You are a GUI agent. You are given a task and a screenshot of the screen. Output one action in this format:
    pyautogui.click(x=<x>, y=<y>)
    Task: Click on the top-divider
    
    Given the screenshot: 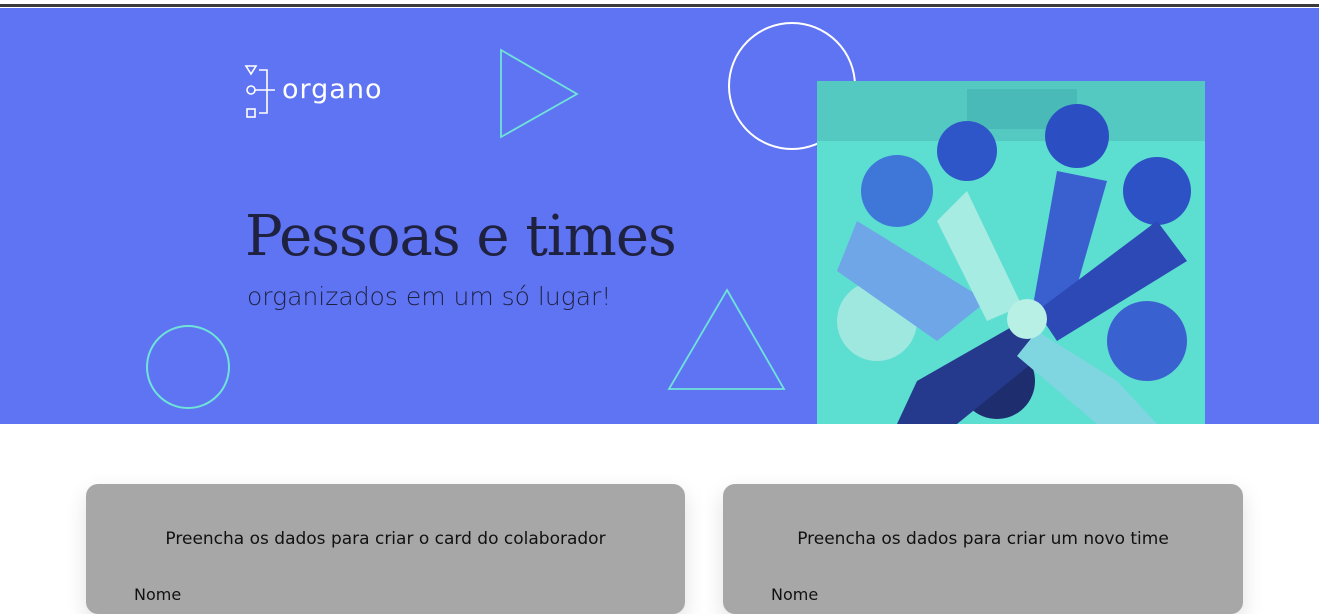 What is the action you would take?
    pyautogui.click(x=659, y=5)
    